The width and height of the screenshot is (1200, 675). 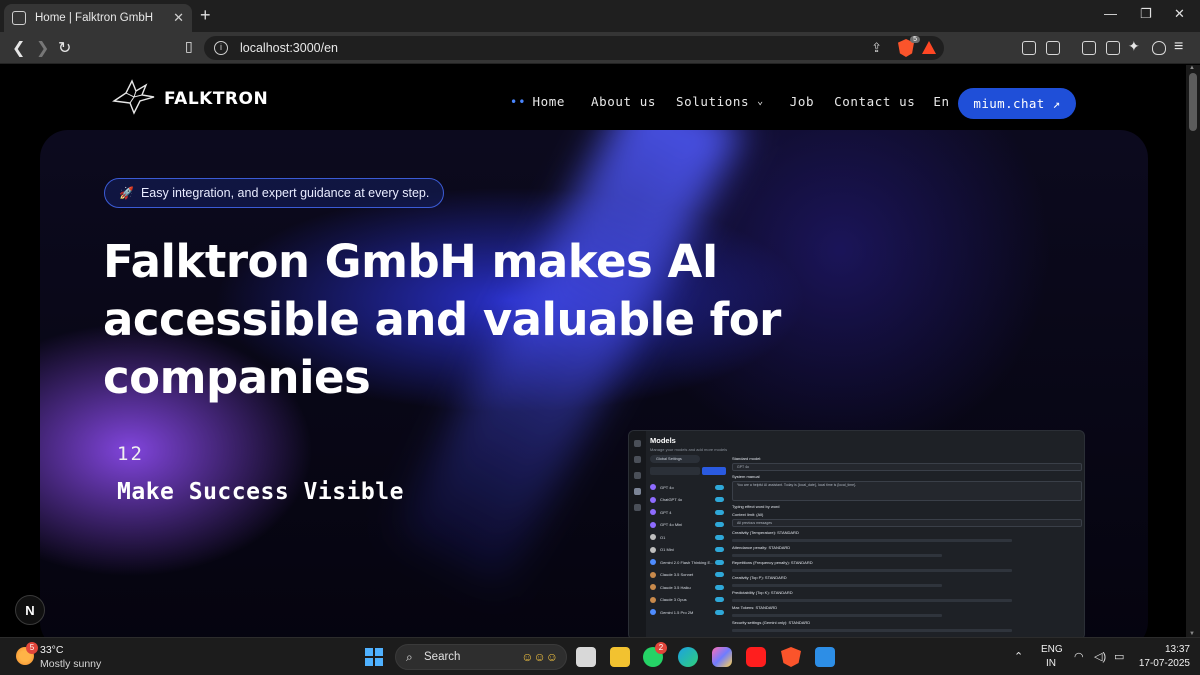 I want to click on extensions-icon, so click(x=1029, y=48).